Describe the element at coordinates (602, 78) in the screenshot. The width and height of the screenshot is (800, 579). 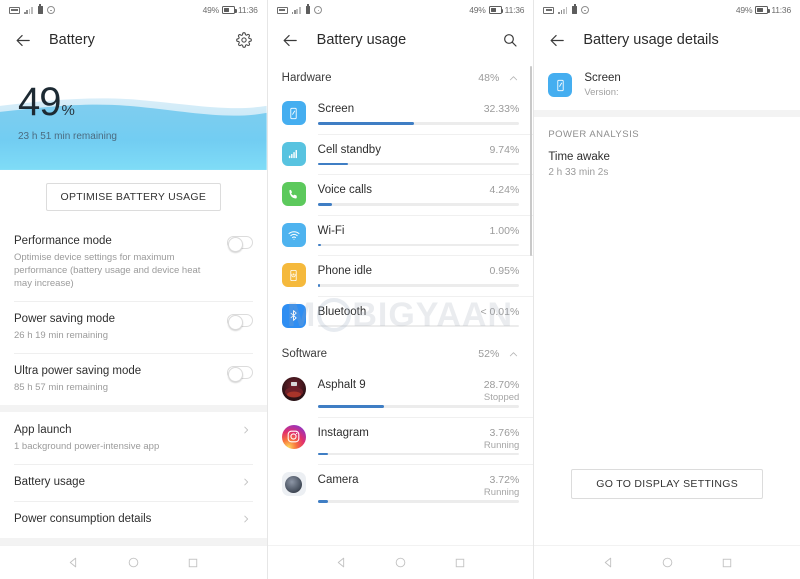
I see `detail-app-name: Screen` at that location.